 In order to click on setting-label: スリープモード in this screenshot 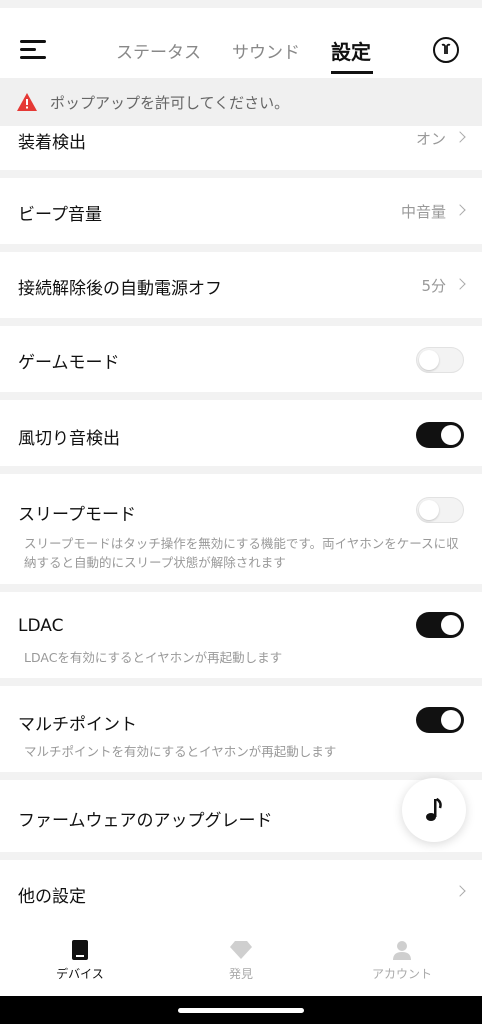, I will do `click(77, 515)`.